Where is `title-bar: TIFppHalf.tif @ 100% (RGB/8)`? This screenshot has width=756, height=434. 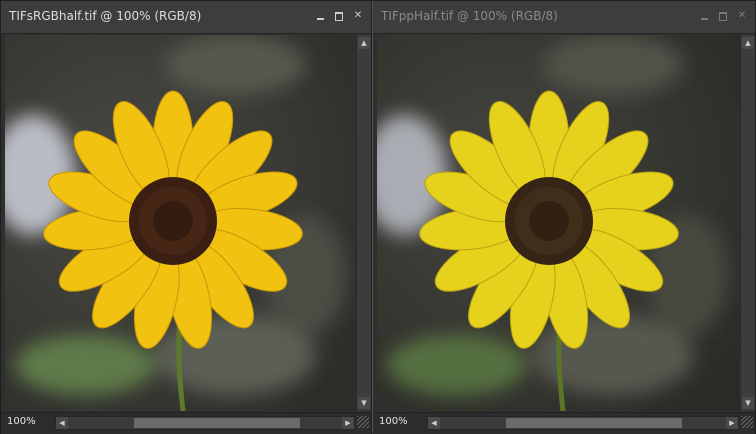 title-bar: TIFppHalf.tif @ 100% (RGB/8) is located at coordinates (564, 17).